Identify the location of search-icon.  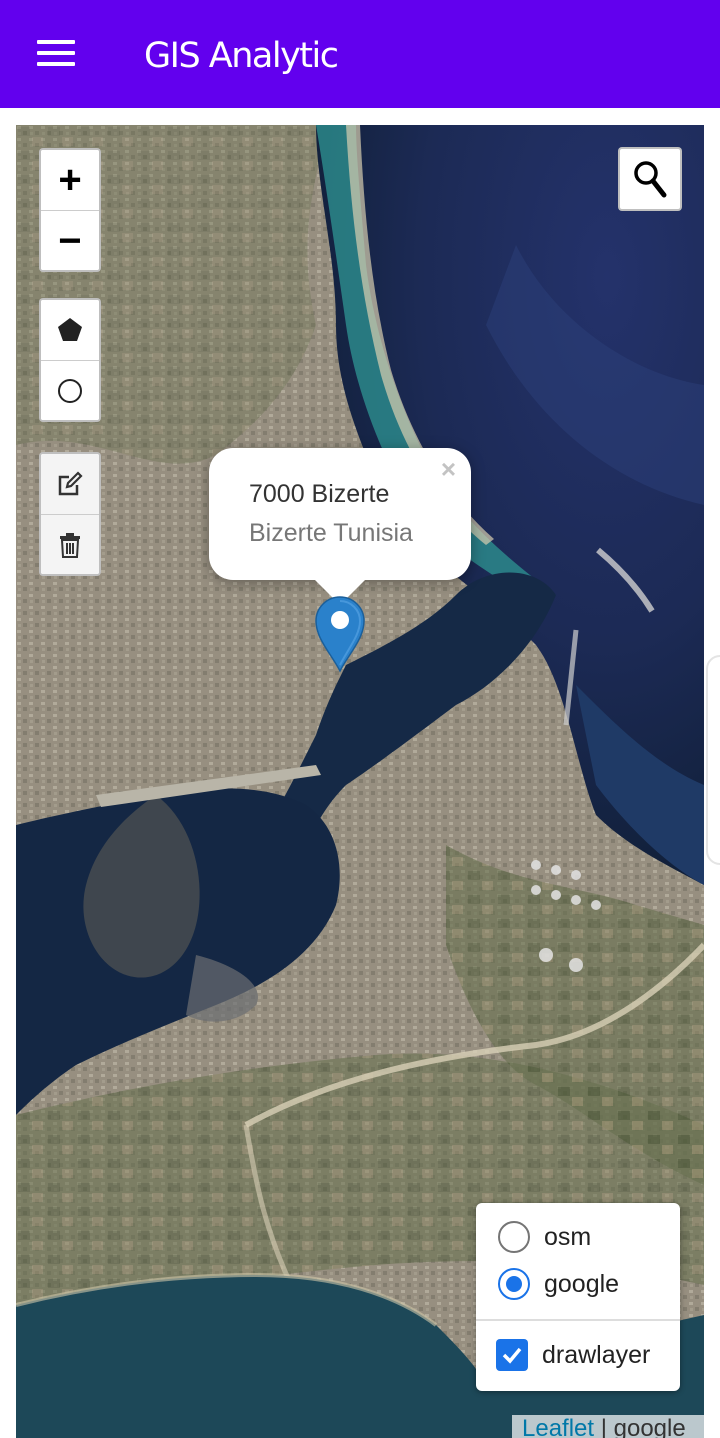
(650, 179).